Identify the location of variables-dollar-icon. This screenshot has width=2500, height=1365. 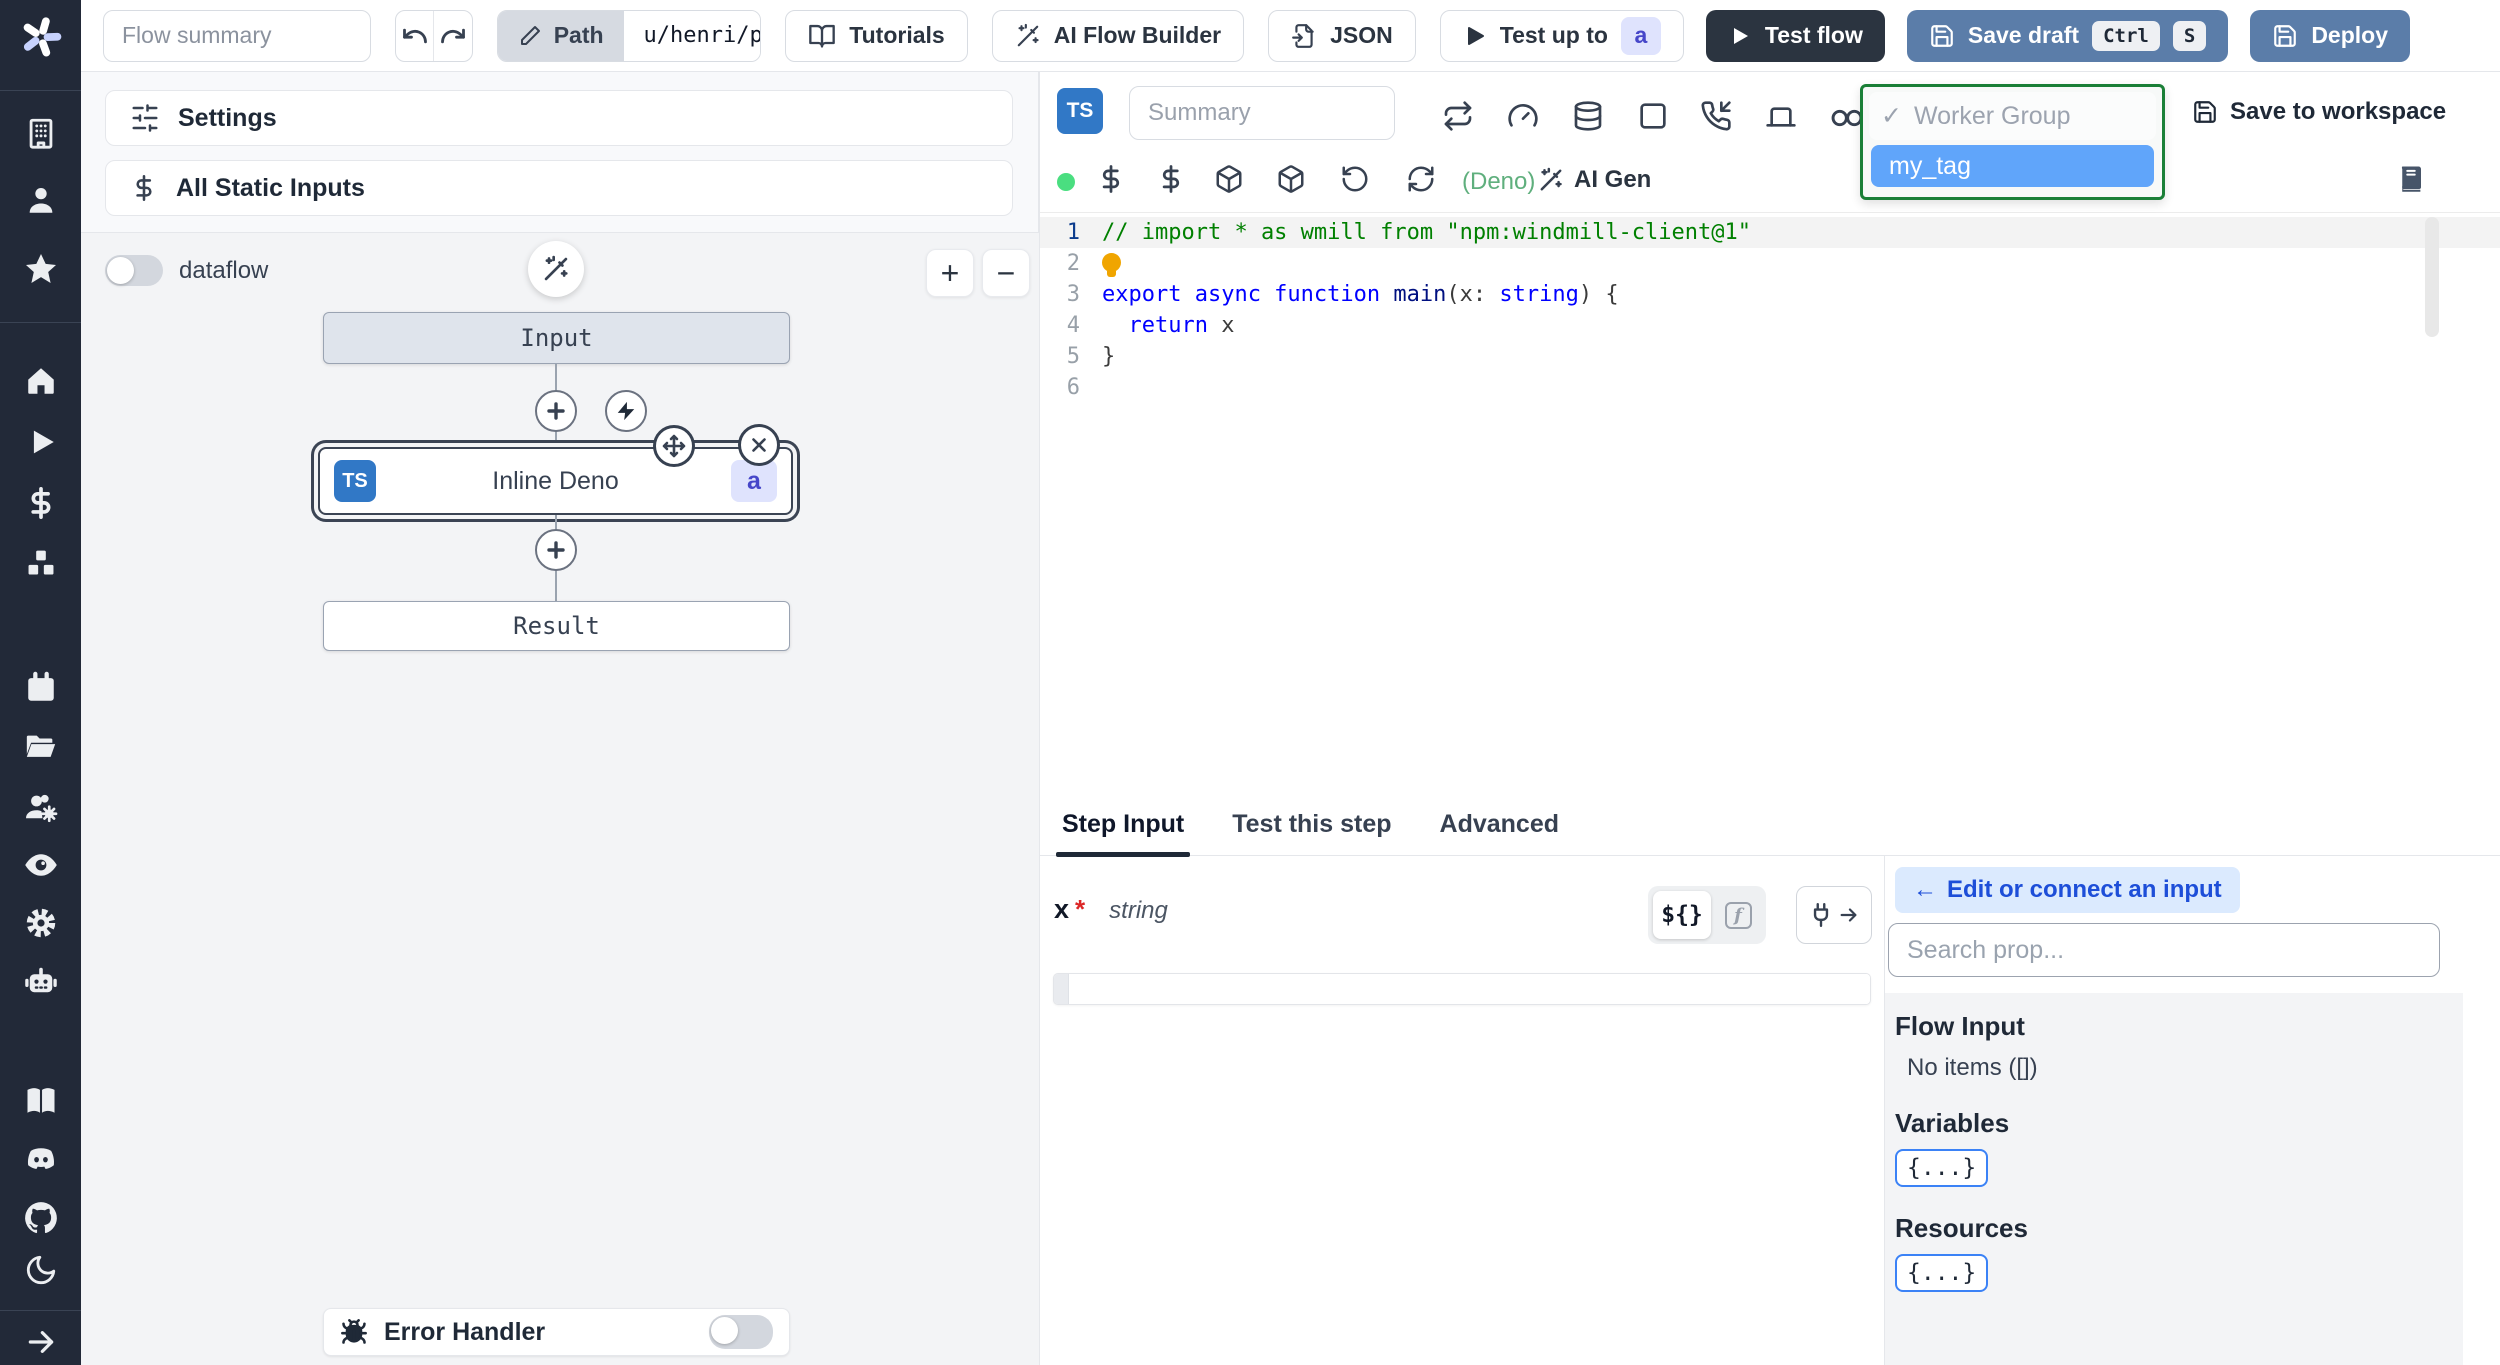
(40, 503).